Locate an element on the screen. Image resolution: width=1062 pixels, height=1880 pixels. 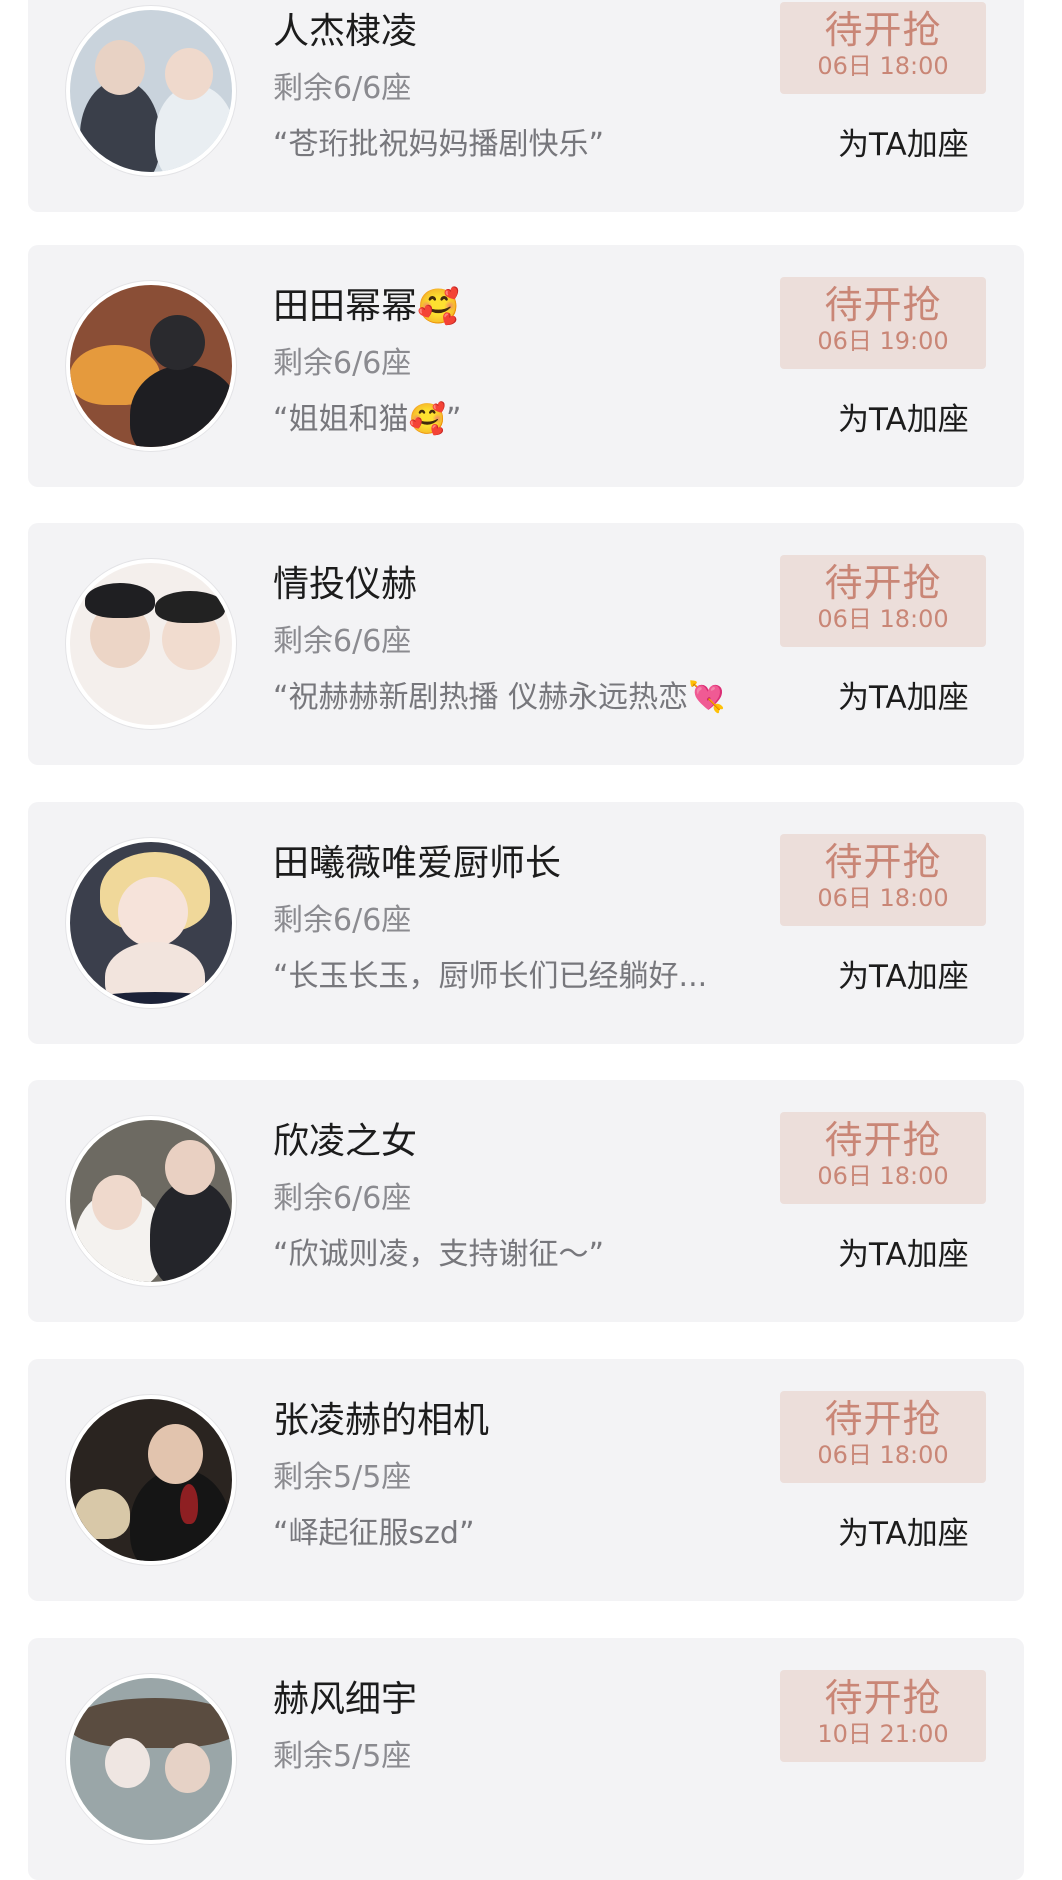
card-message: “苍珩批祝妈妈播剧快乐” is located at coordinates (439, 144).